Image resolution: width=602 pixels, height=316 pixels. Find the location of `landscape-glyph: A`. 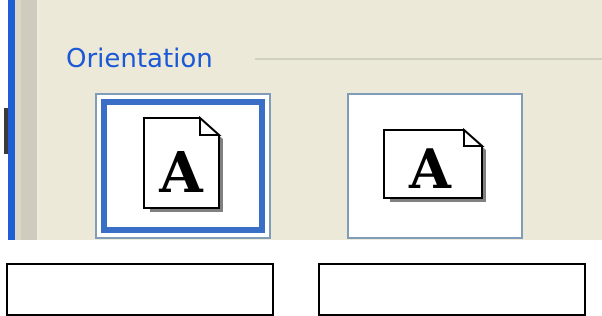

landscape-glyph: A is located at coordinates (430, 169).